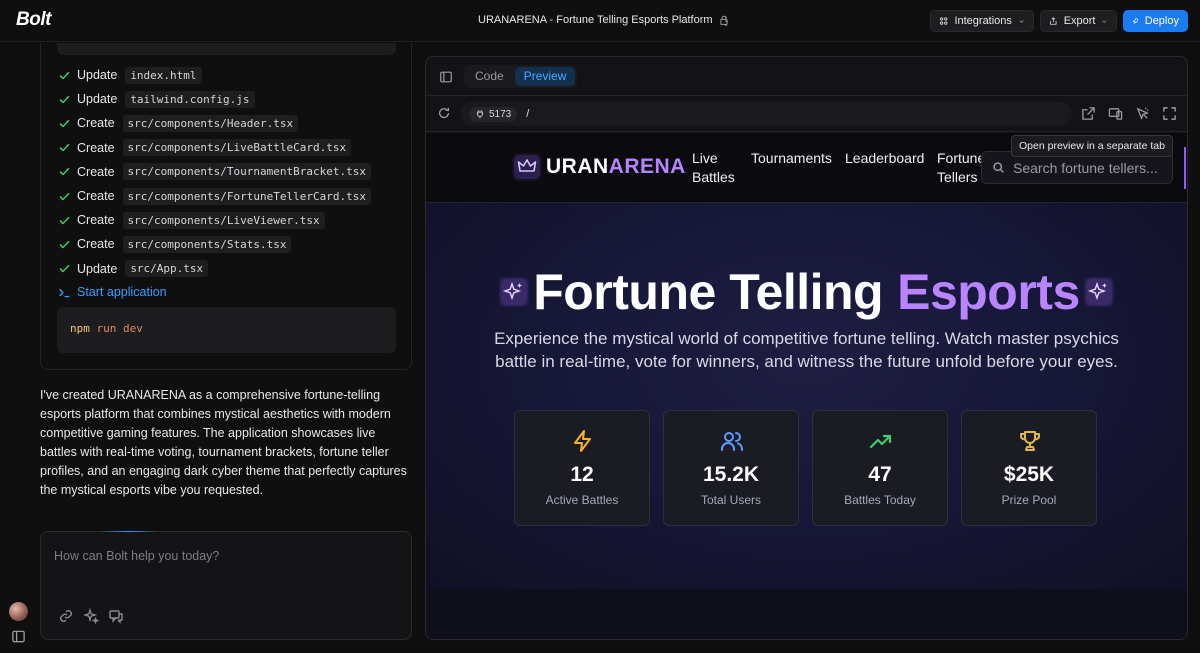 The height and width of the screenshot is (653, 1200). I want to click on command-npm: npm, so click(80, 328).